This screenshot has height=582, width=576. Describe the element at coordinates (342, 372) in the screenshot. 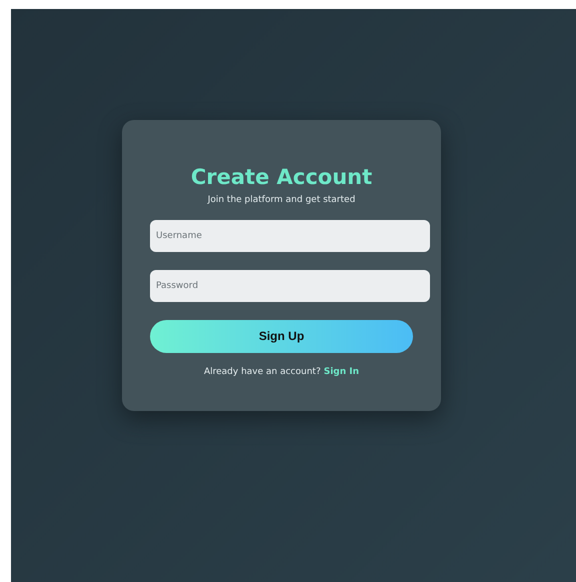

I see `sign-in-link: Sign In` at that location.